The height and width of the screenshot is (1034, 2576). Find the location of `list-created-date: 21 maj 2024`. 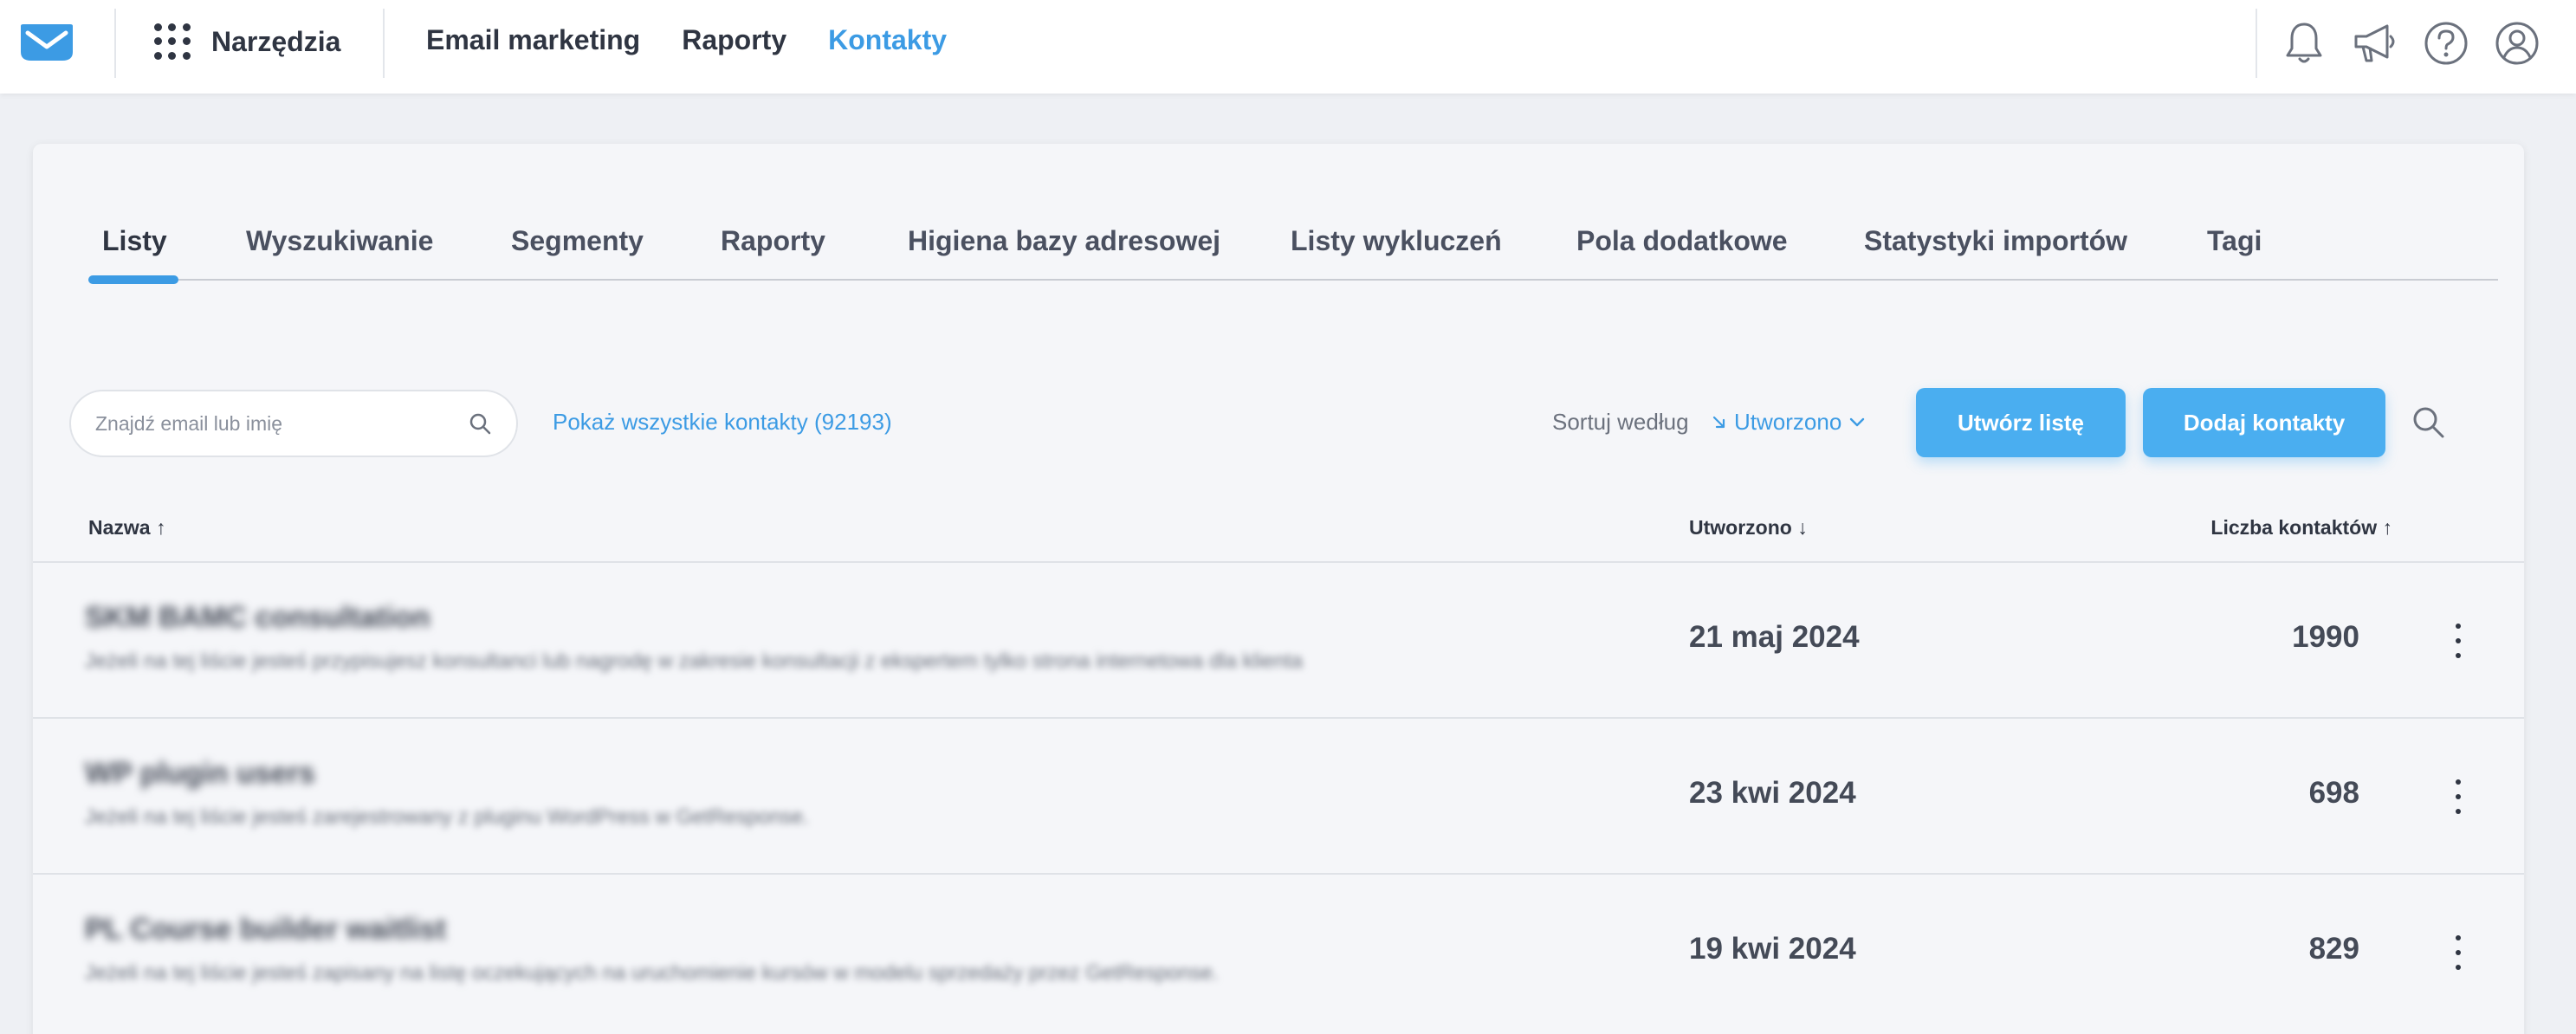

list-created-date: 21 maj 2024 is located at coordinates (1774, 637).